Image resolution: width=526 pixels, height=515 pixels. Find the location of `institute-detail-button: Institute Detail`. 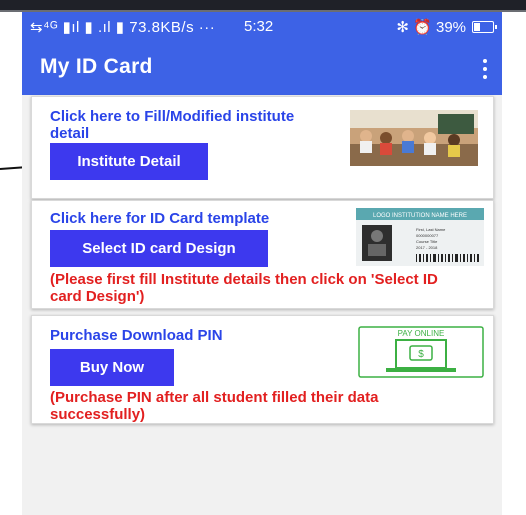

institute-detail-button: Institute Detail is located at coordinates (129, 161).